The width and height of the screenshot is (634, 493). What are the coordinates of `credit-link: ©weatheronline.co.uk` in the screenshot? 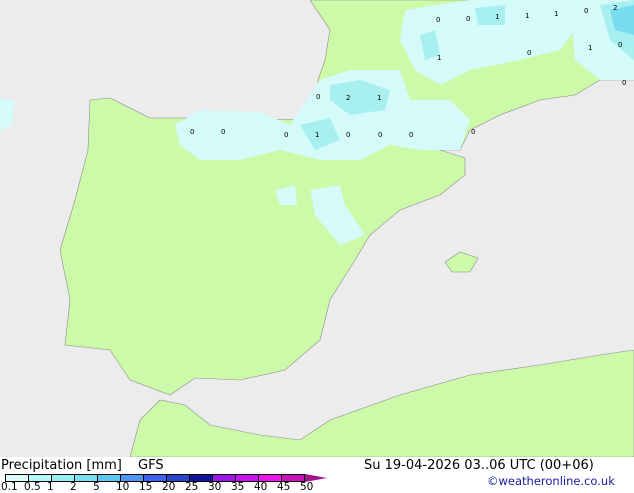 It's located at (551, 481).